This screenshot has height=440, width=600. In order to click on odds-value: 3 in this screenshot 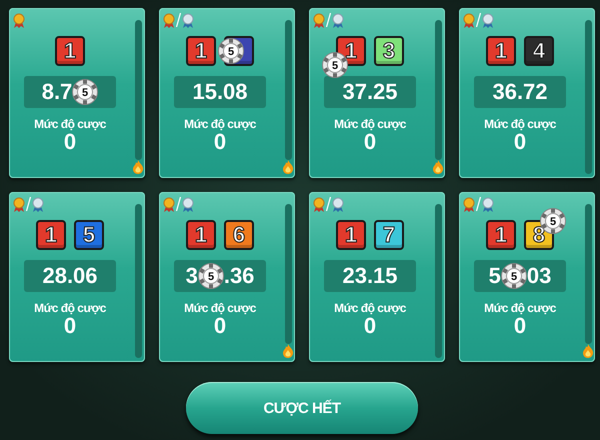, I will do `click(192, 276)`.